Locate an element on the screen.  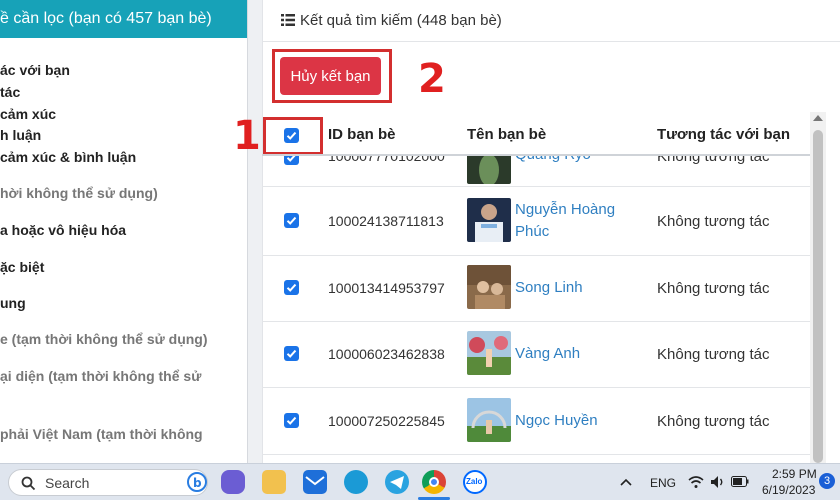
friend-name-link: Nguyễn Hoàng Phúc is located at coordinates (575, 221).